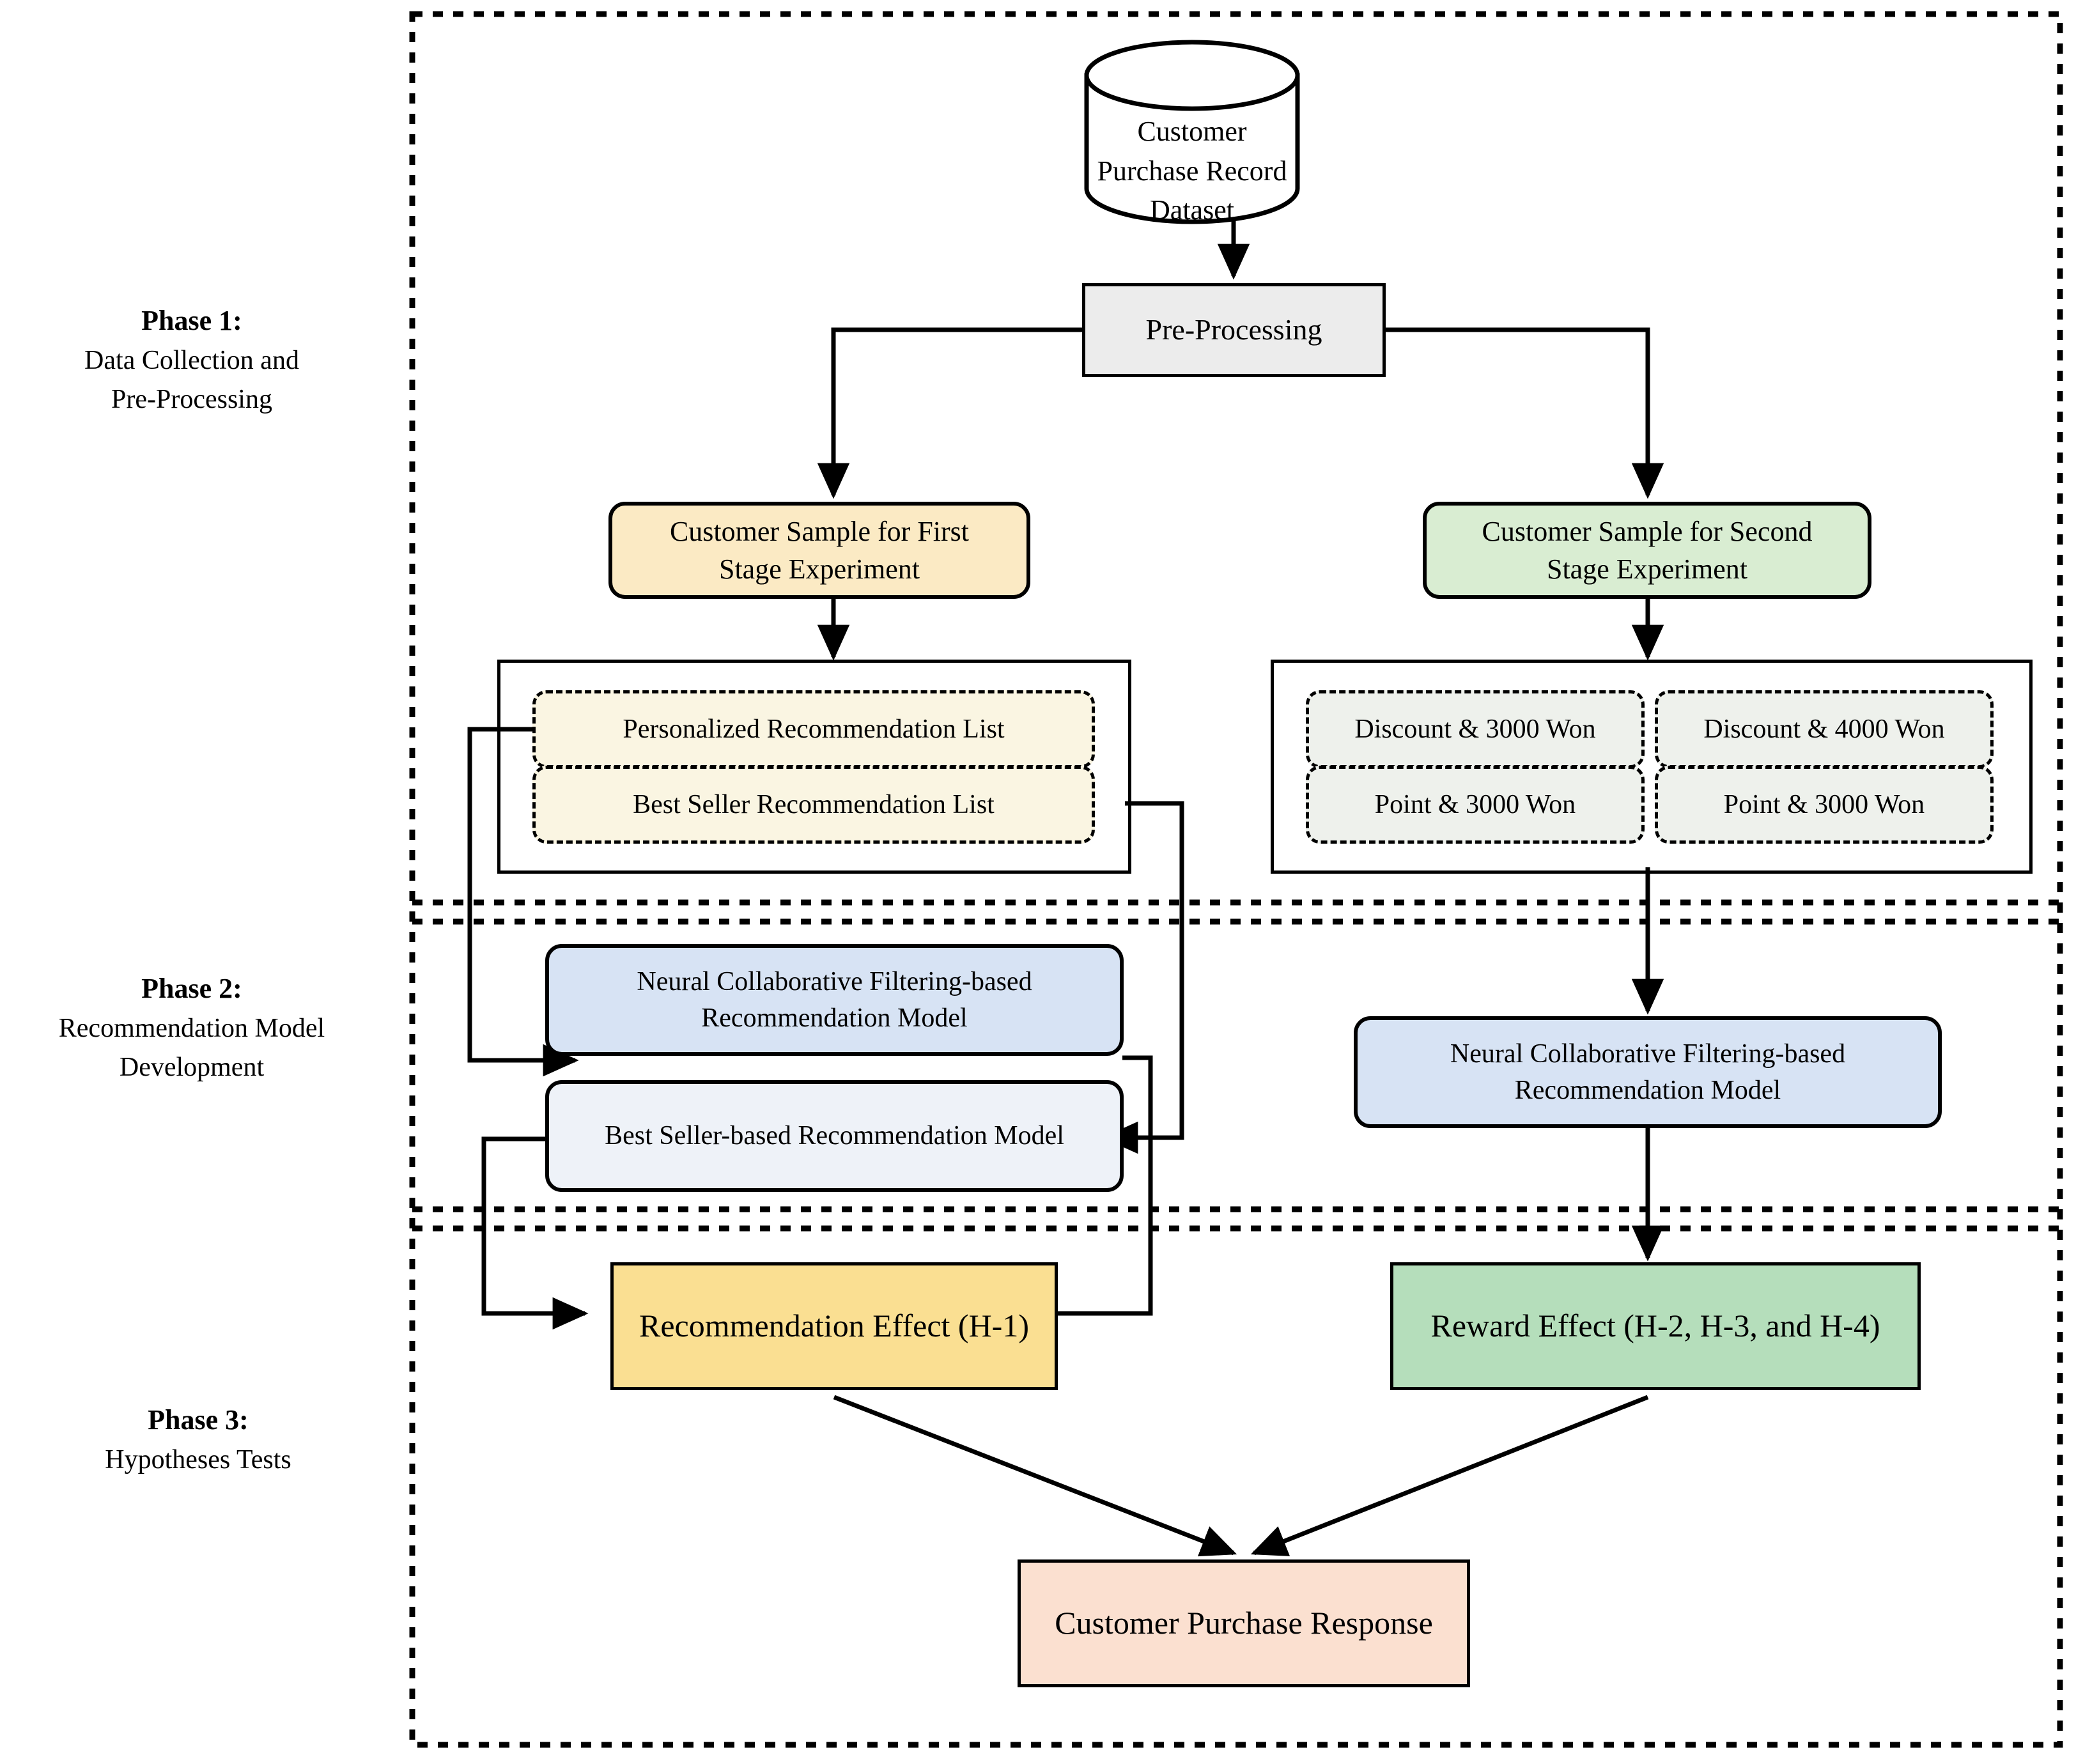 This screenshot has height=1764, width=2076. What do you see at coordinates (834, 1018) in the screenshot?
I see `ncf-model-left-line-2: Recommendation Model` at bounding box center [834, 1018].